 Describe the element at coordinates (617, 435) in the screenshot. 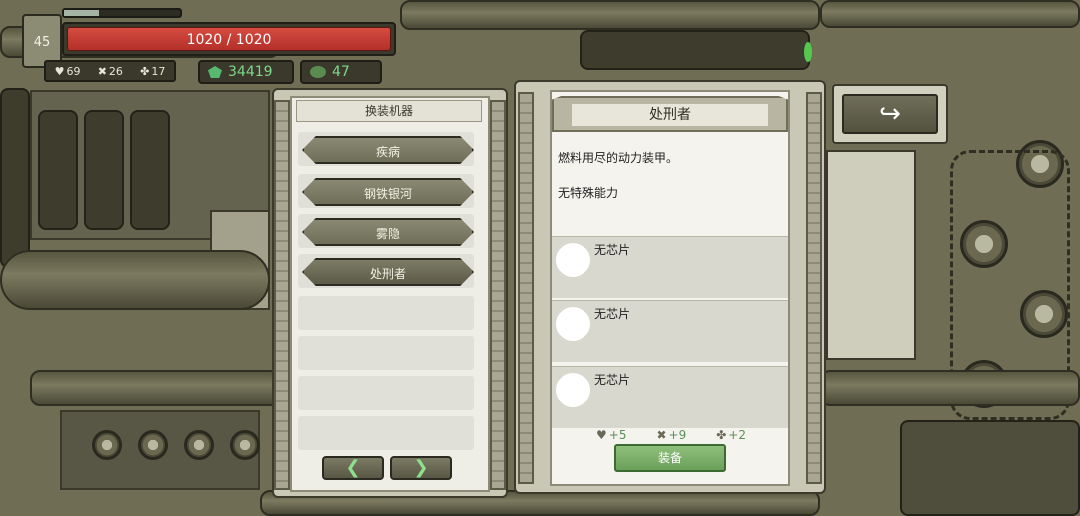

I see `bonus-hearts: +5` at that location.